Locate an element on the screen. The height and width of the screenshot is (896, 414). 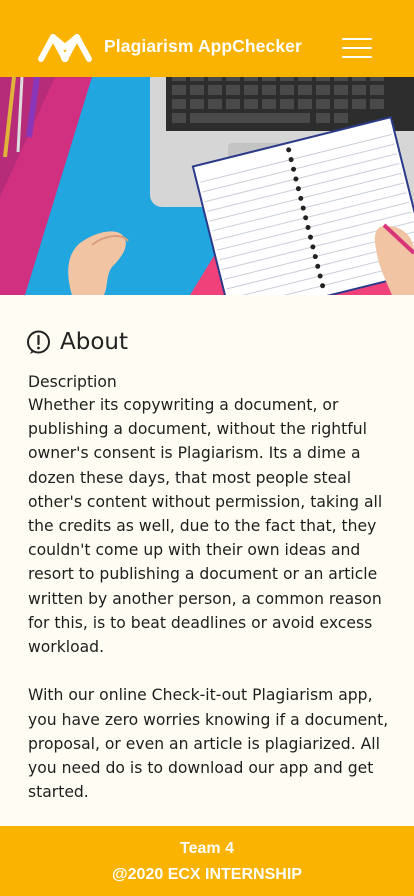
about-title: About is located at coordinates (94, 342).